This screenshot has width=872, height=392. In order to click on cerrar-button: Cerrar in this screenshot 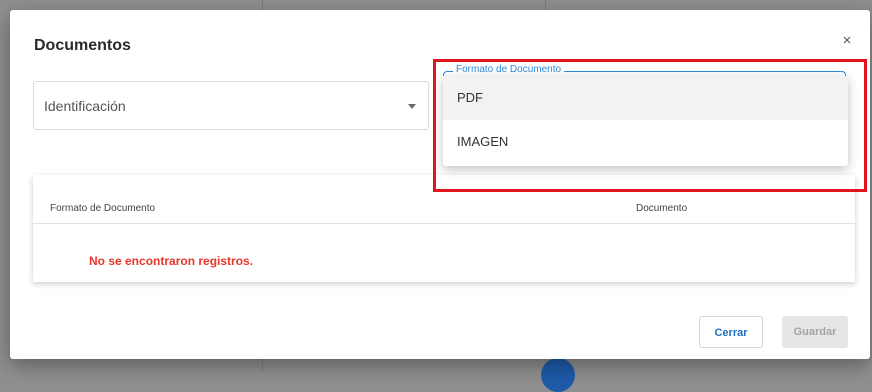, I will do `click(731, 332)`.